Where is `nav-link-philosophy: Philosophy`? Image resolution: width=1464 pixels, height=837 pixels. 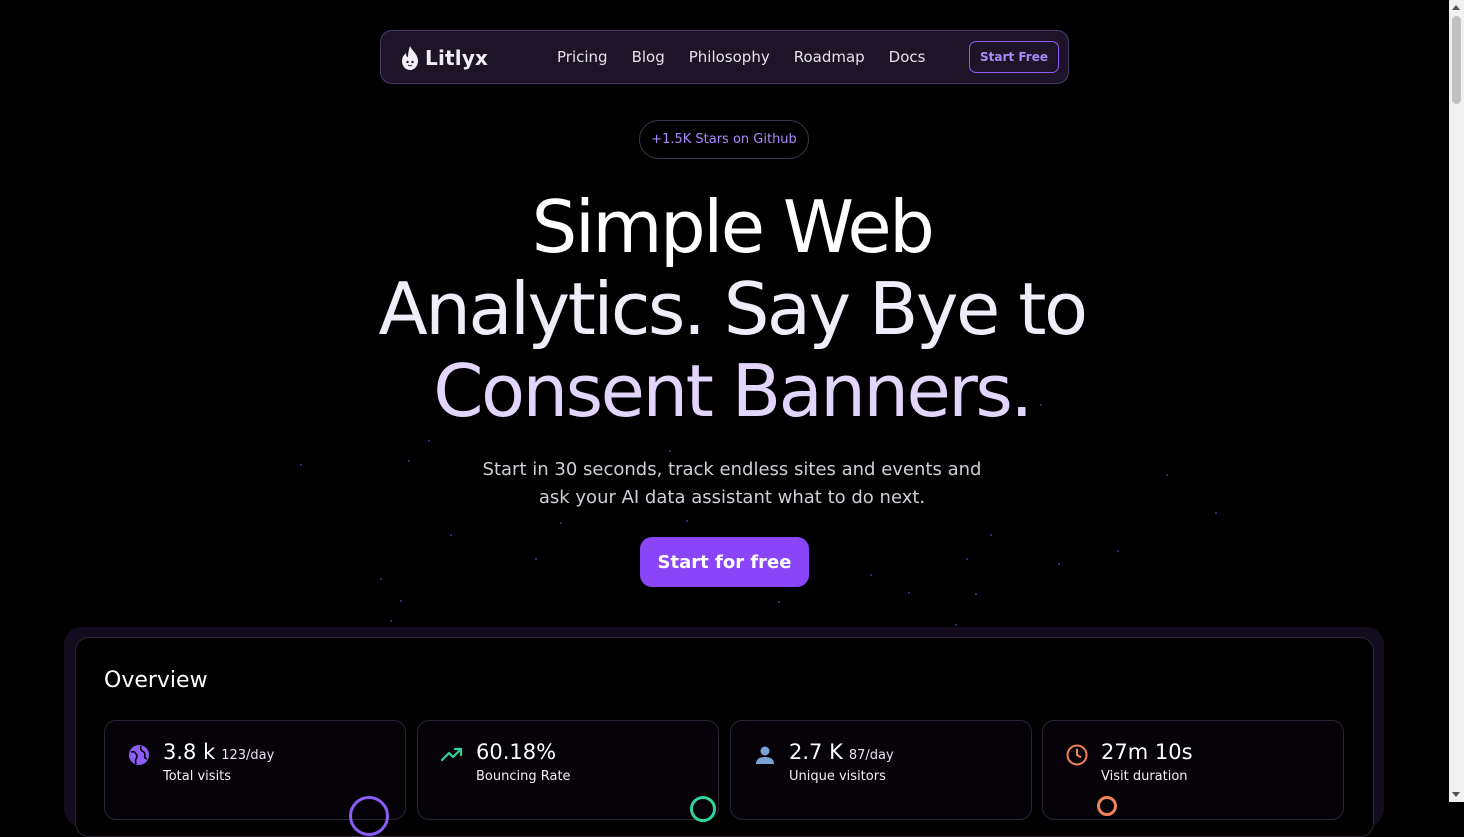
nav-link-philosophy: Philosophy is located at coordinates (729, 57).